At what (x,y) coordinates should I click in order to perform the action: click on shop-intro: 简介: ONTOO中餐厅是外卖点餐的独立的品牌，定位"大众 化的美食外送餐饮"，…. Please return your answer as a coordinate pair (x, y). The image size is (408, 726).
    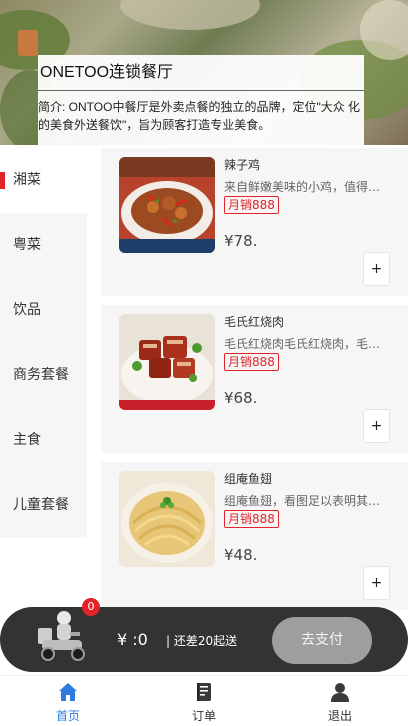
    Looking at the image, I should click on (199, 116).